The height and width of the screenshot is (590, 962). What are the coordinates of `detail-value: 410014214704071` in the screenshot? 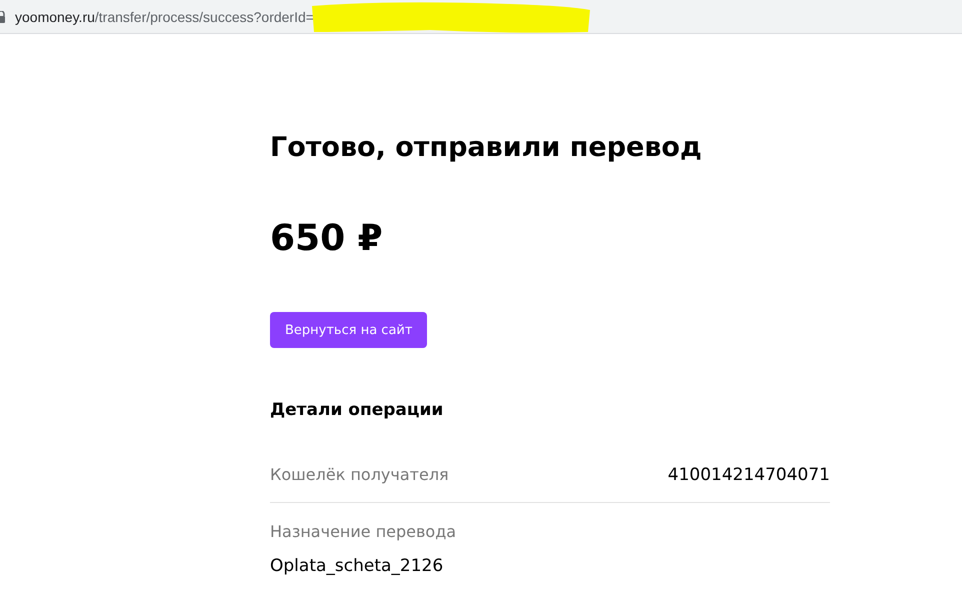 It's located at (749, 475).